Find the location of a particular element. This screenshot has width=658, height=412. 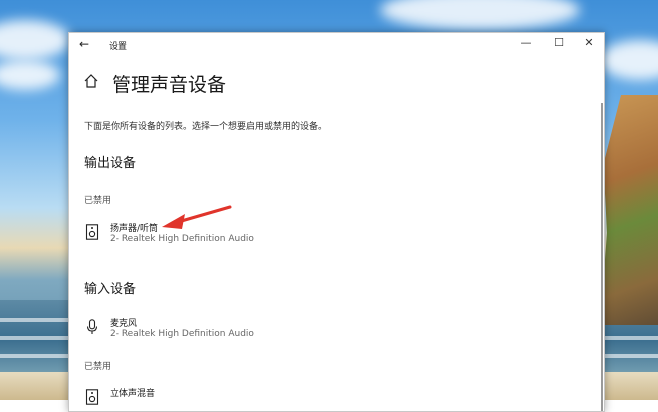

device-name: 扬声器/听筒 is located at coordinates (134, 229).